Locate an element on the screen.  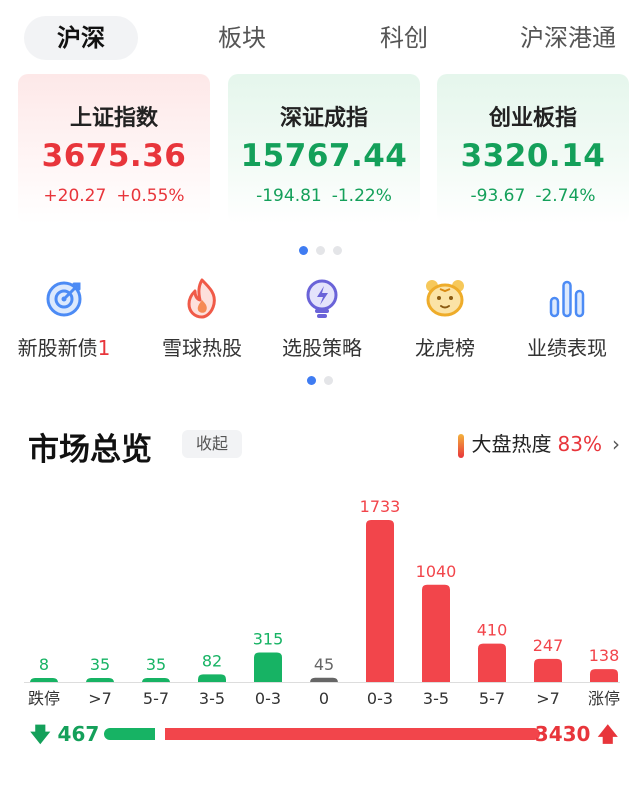
shortcut-earnings: 业绩表现 is located at coordinates (567, 318).